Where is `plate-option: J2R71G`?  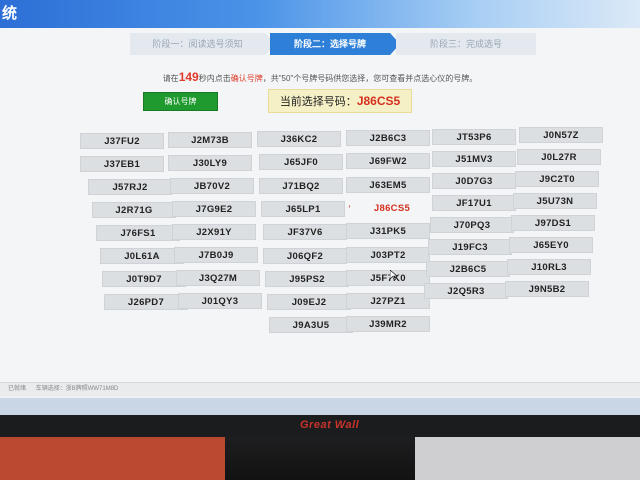
plate-option: J2R71G is located at coordinates (134, 210).